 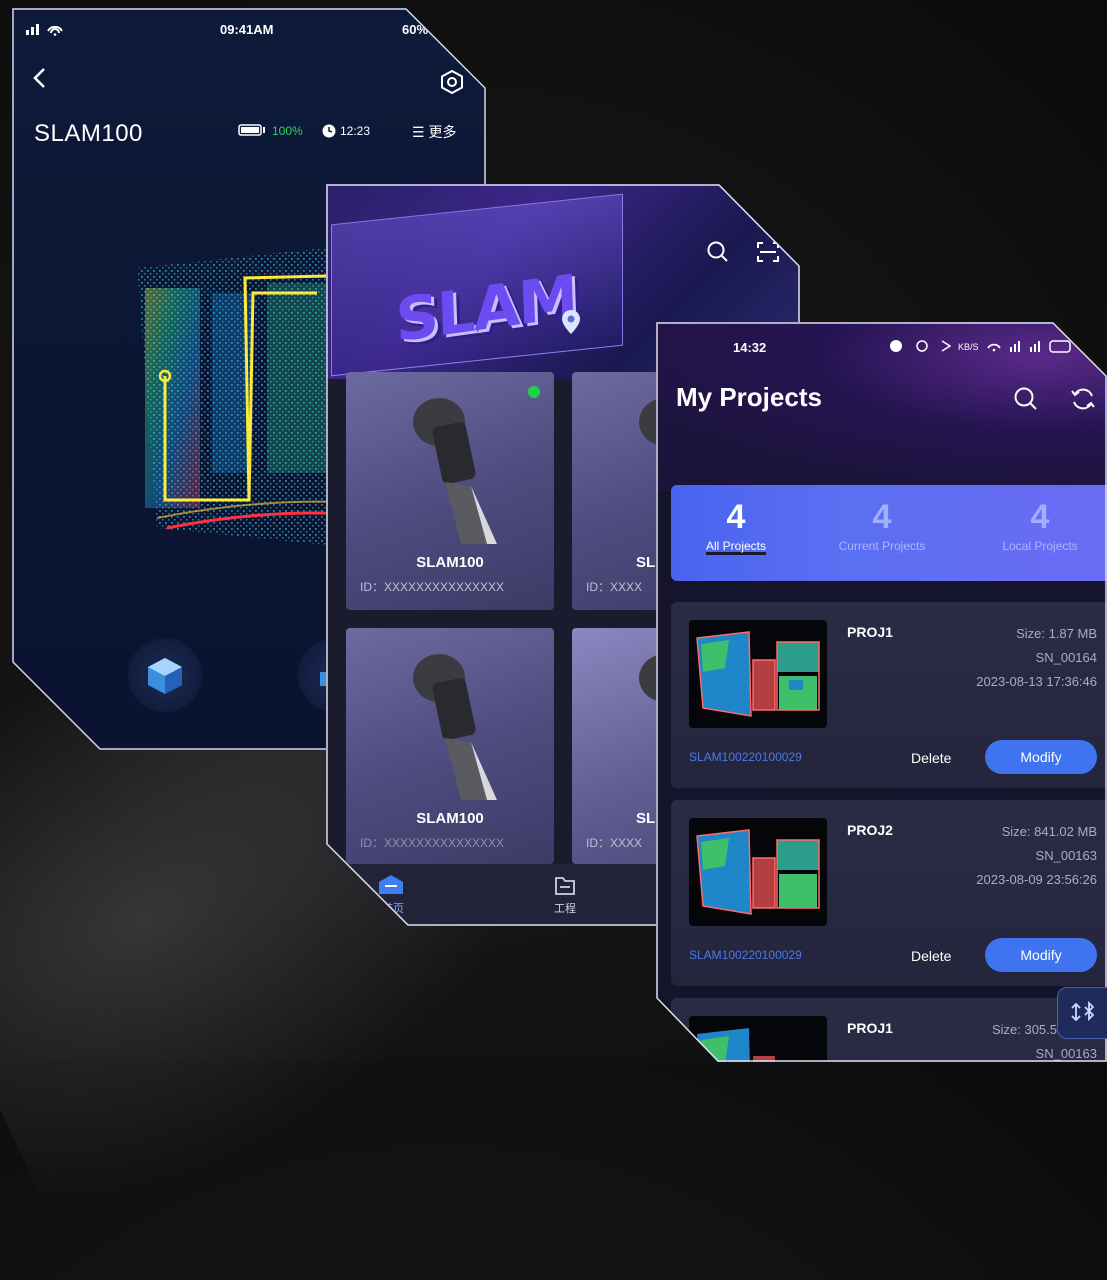 What do you see at coordinates (452, 84) in the screenshot?
I see `settings-icon` at bounding box center [452, 84].